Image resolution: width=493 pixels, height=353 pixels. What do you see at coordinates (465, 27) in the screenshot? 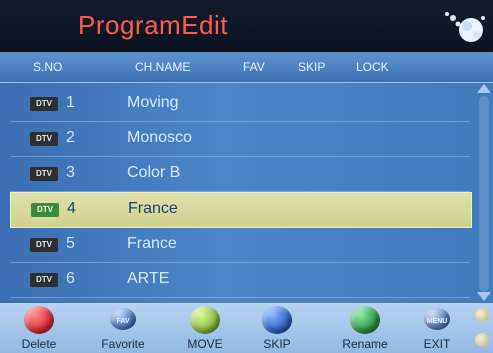
I see `bubbles-logo-icon` at bounding box center [465, 27].